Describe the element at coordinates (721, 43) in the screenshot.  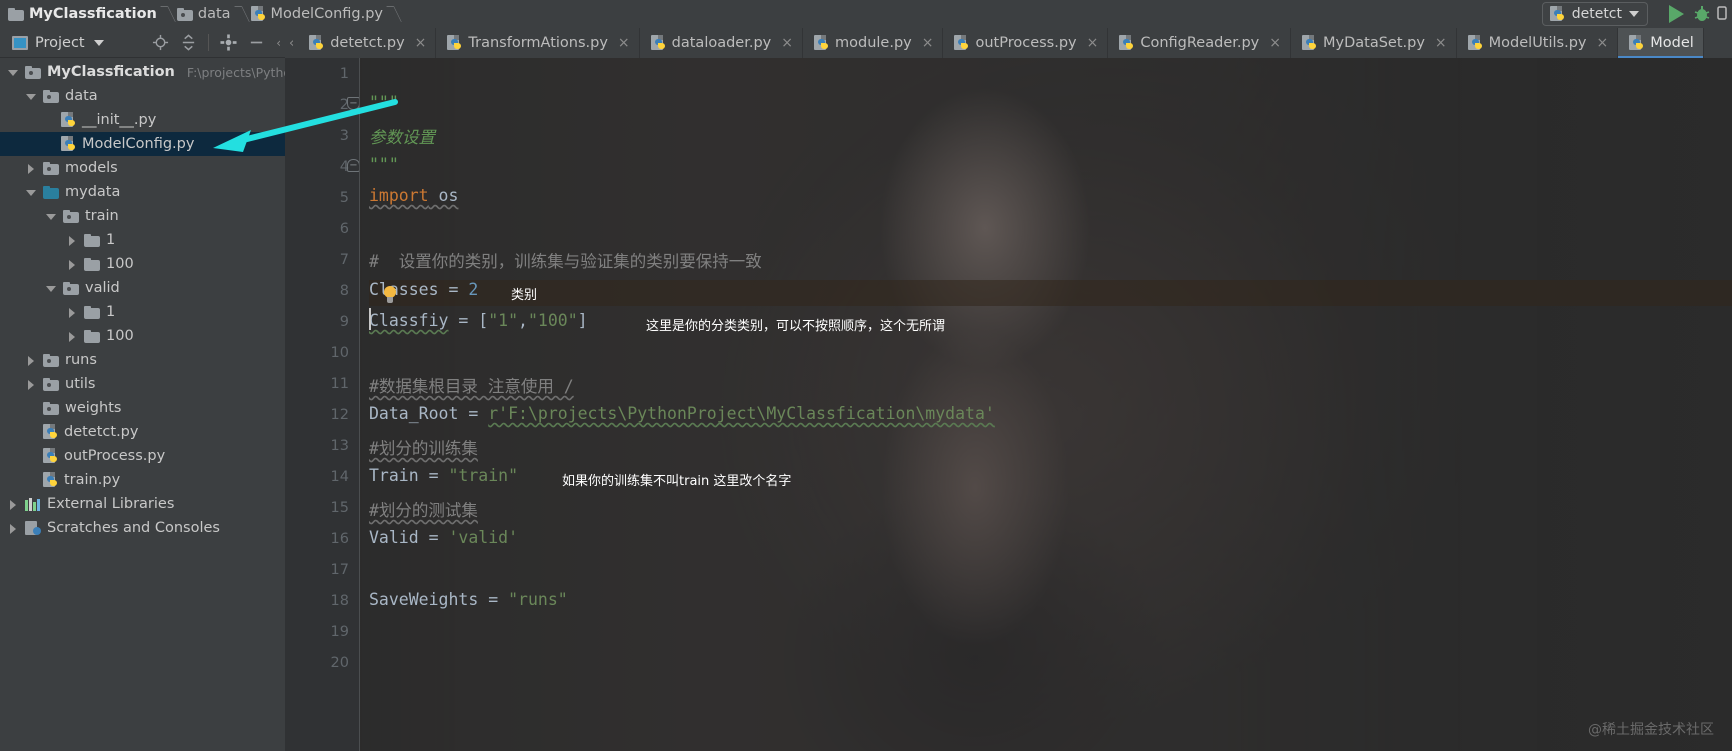
I see `tab-dataloader-py: dataloader.py ×` at that location.